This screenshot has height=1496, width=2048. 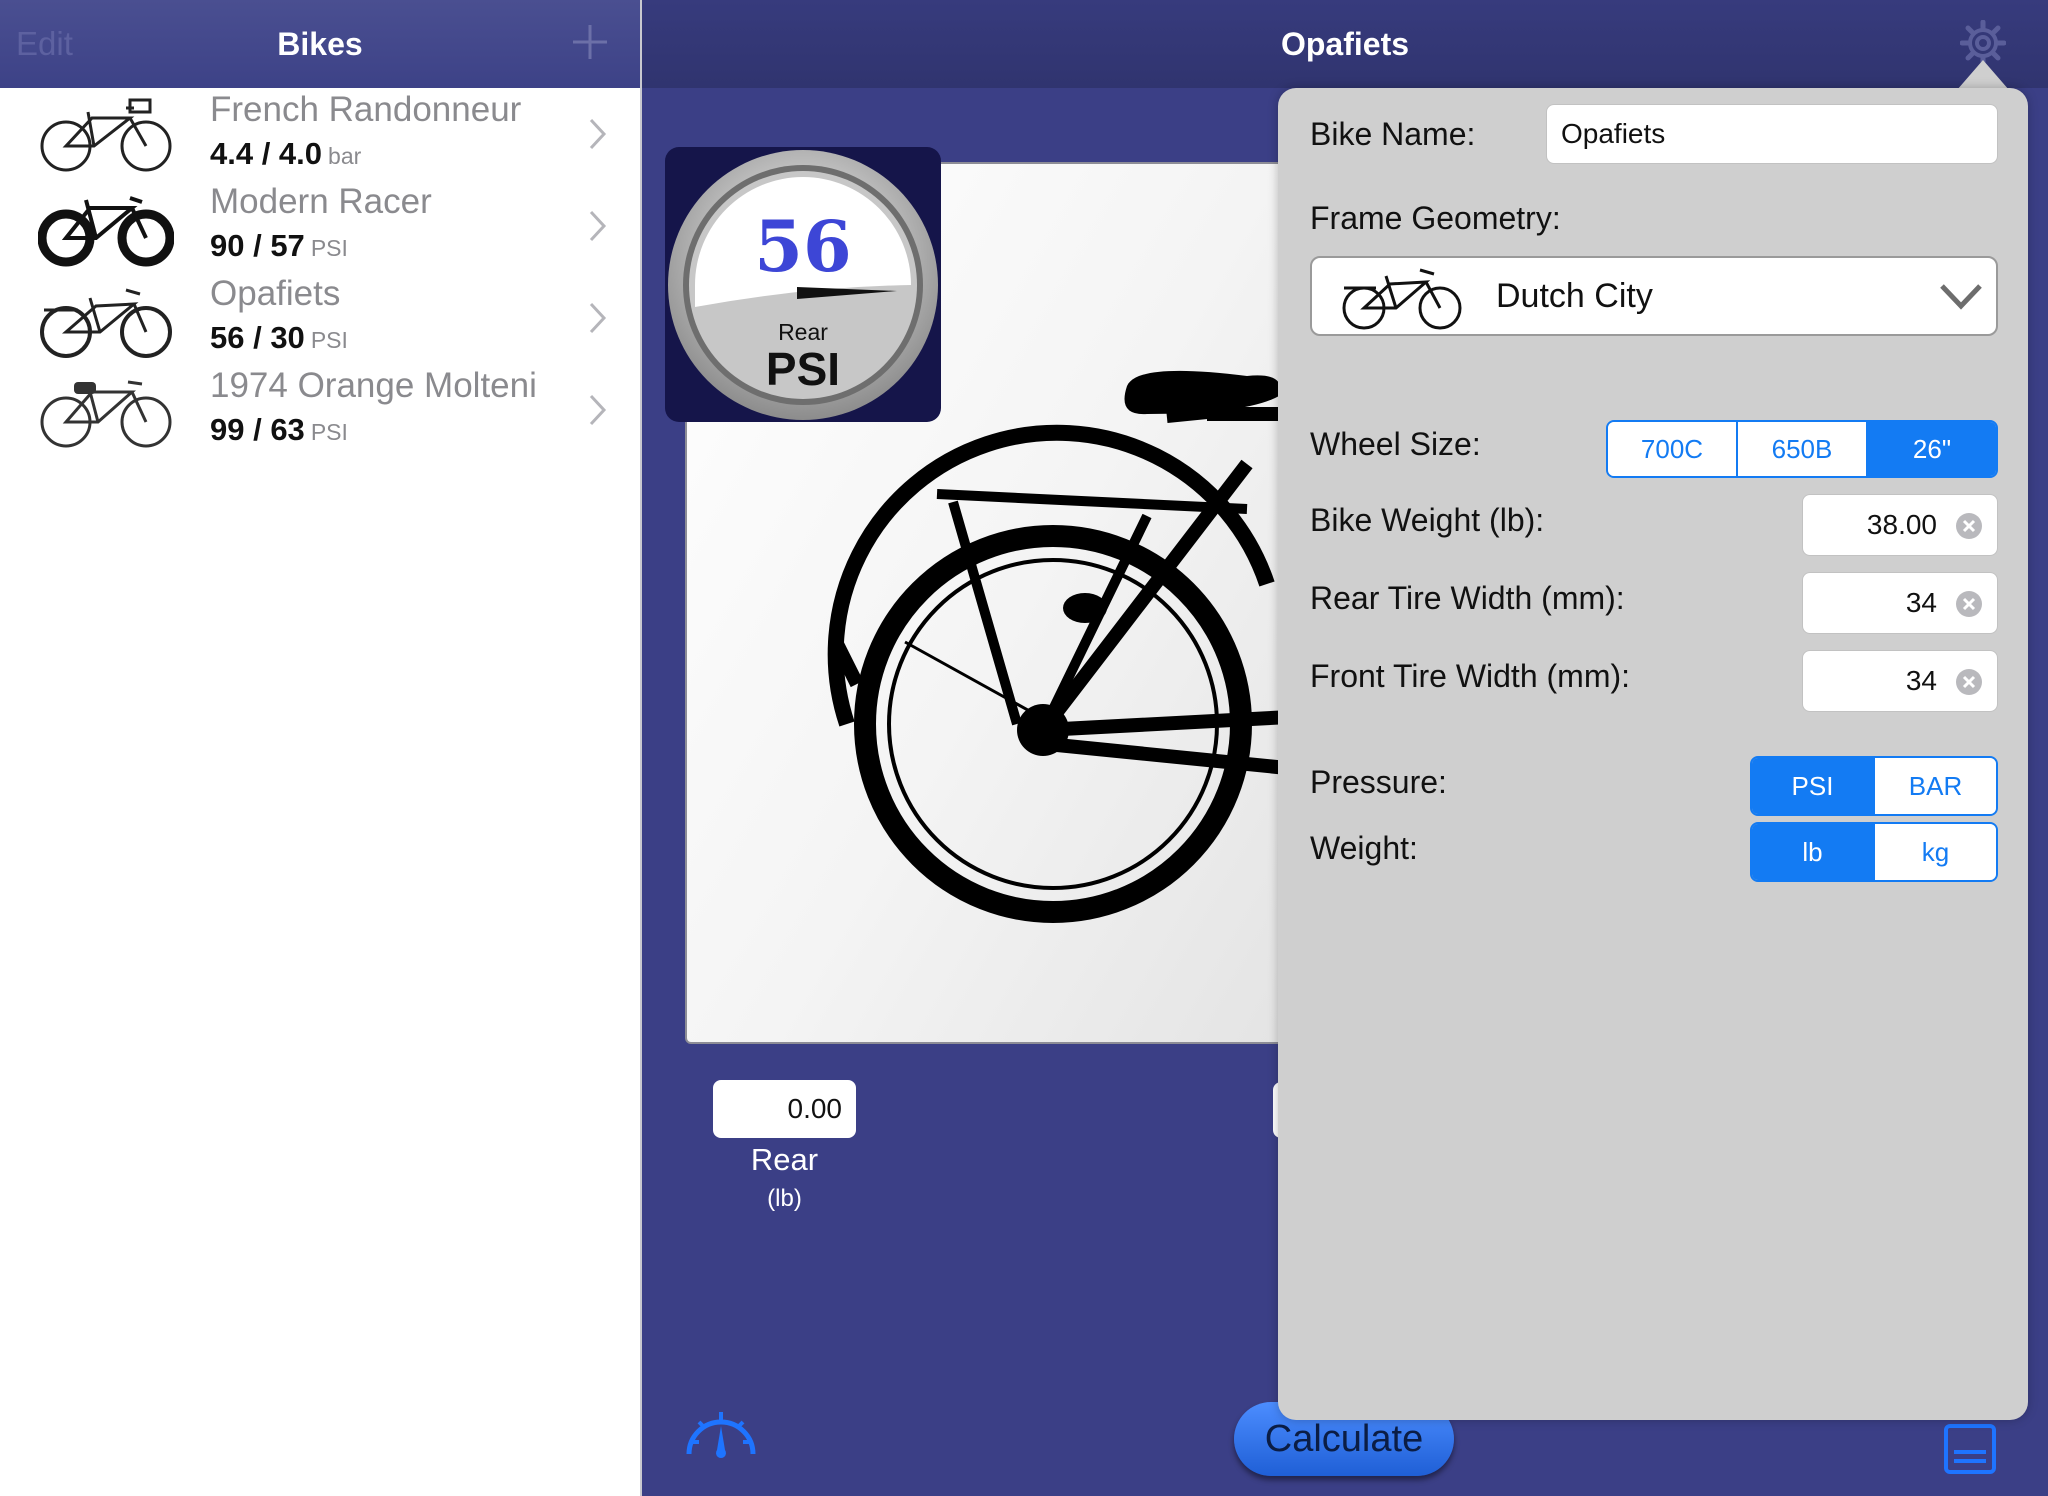 What do you see at coordinates (320, 226) in the screenshot?
I see `bike-row-modern-racer: Modern Racer 90 / 57 PSI` at bounding box center [320, 226].